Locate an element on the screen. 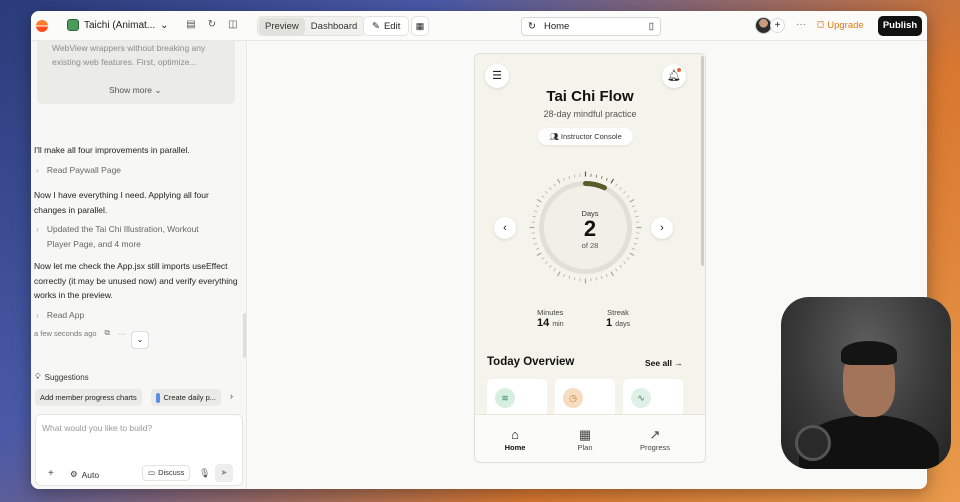 Image resolution: width=960 pixels, height=502 pixels. logo-icon is located at coordinates (42, 26).